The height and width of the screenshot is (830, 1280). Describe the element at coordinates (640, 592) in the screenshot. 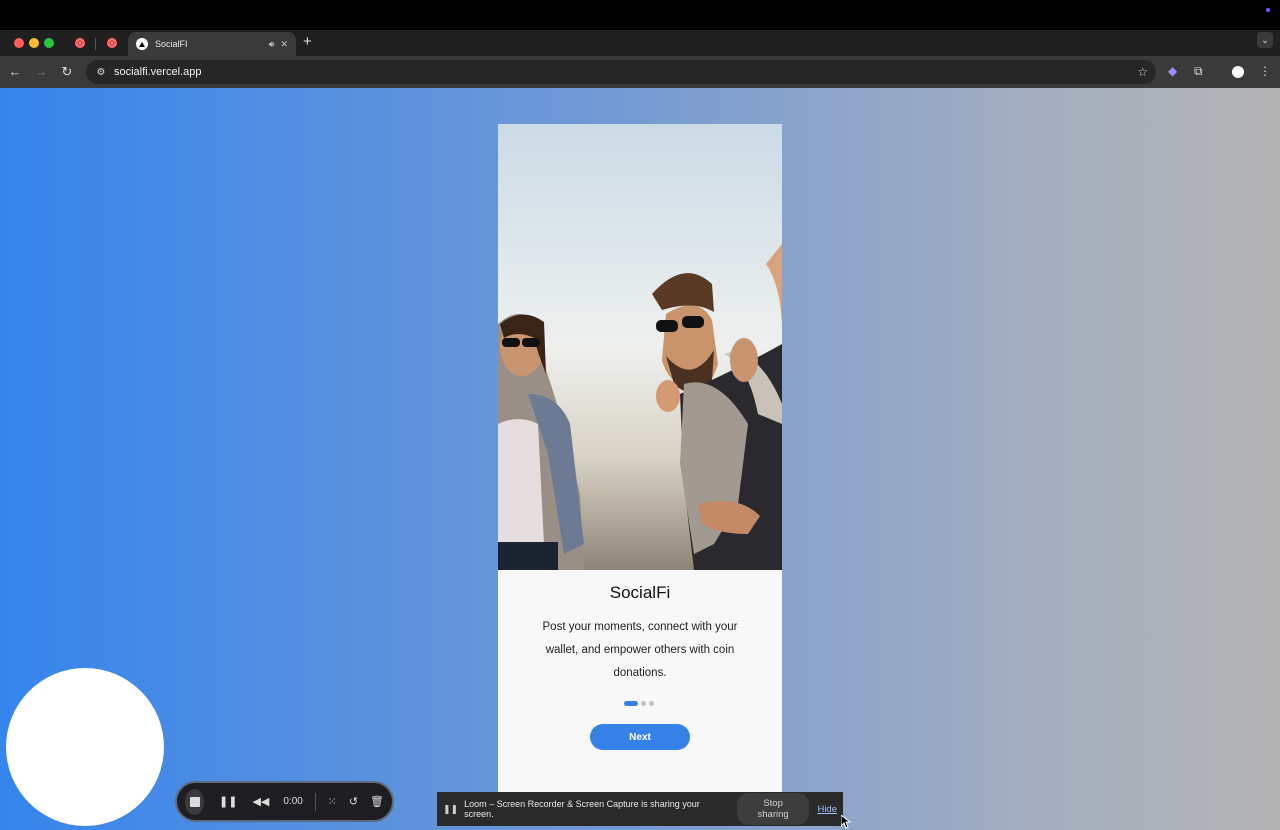

I see `app-title: SocialFi` at that location.